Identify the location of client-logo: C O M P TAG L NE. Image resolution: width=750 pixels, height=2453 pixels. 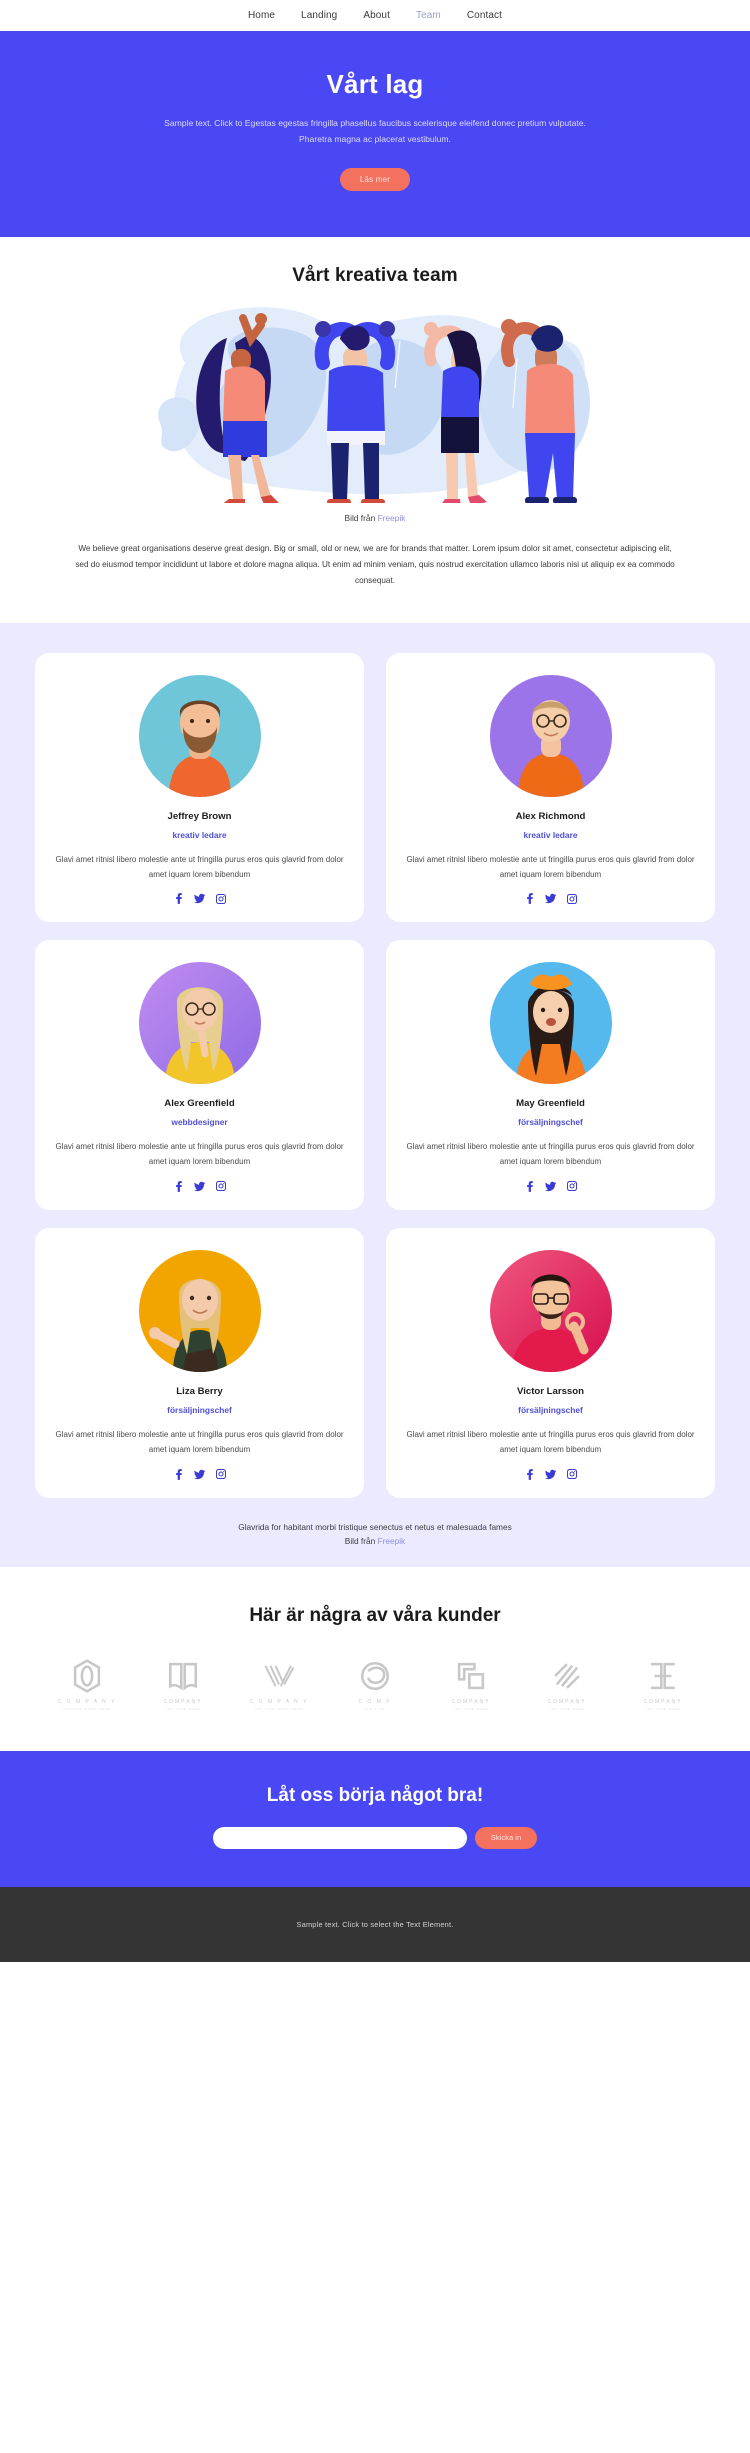
(375, 1685).